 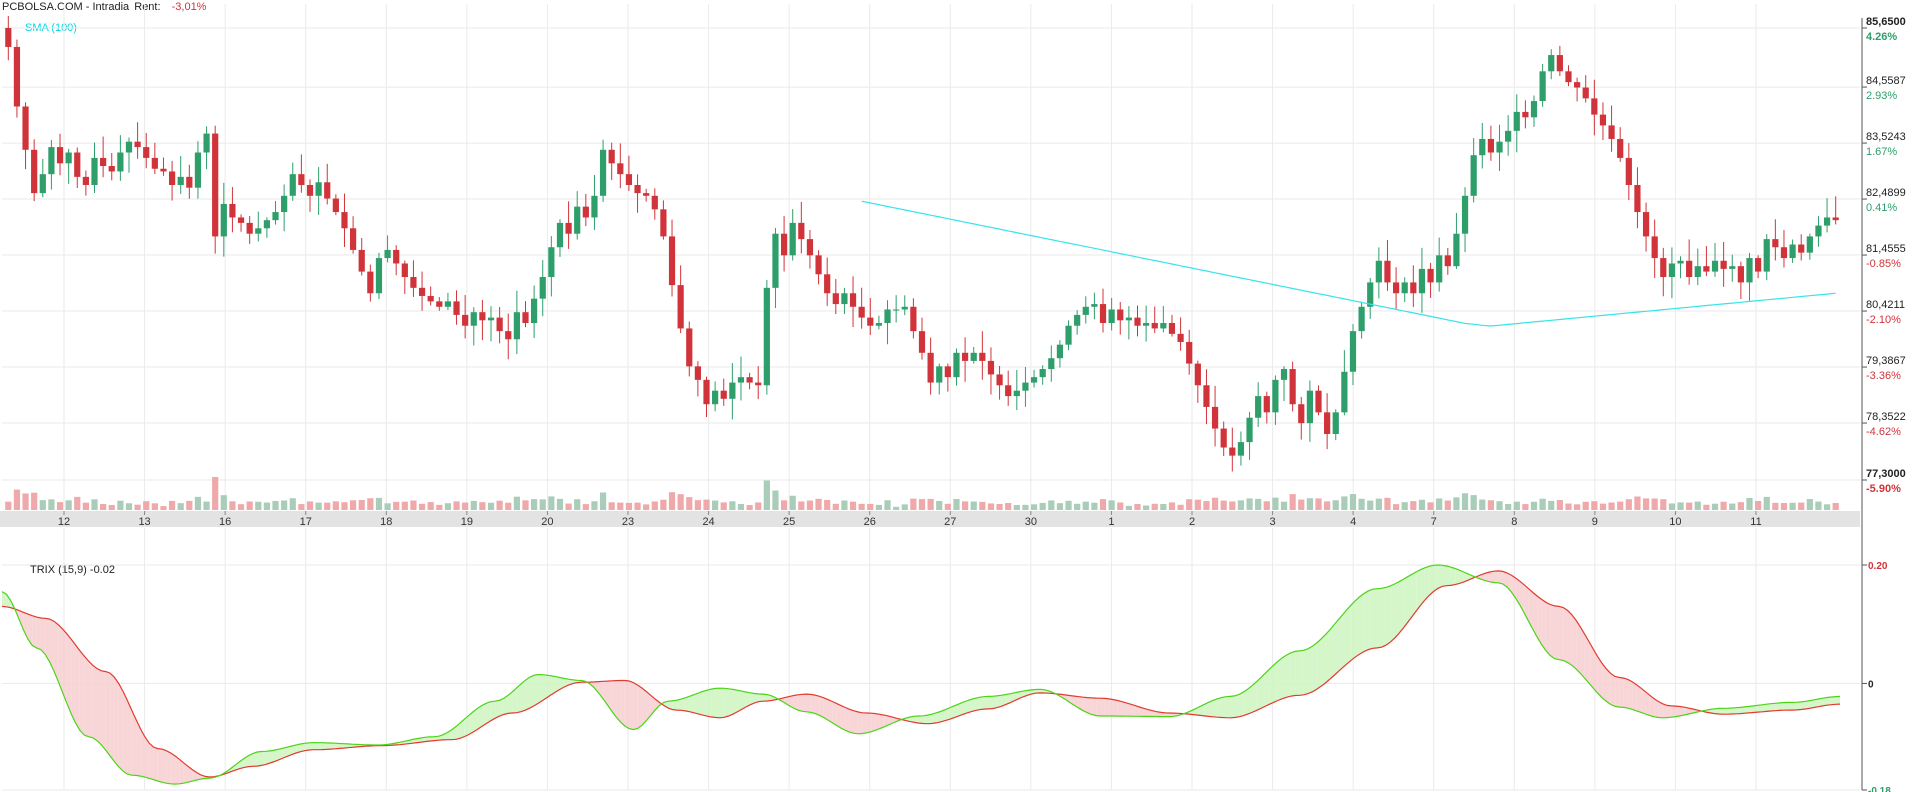 I want to click on y-tick-price: 82,4899, so click(x=1886, y=193).